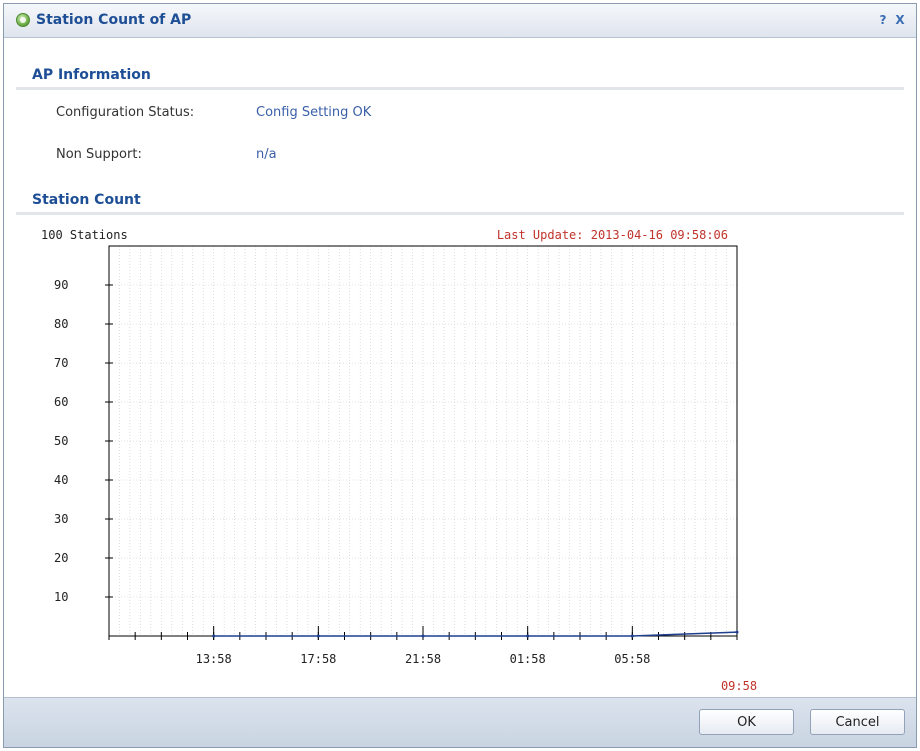 This screenshot has width=920, height=751. Describe the element at coordinates (857, 722) in the screenshot. I see `cancel-button: Cancel` at that location.